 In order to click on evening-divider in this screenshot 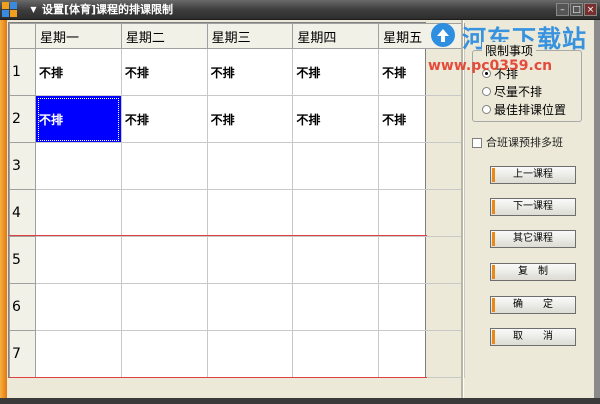, I will do `click(218, 377)`.